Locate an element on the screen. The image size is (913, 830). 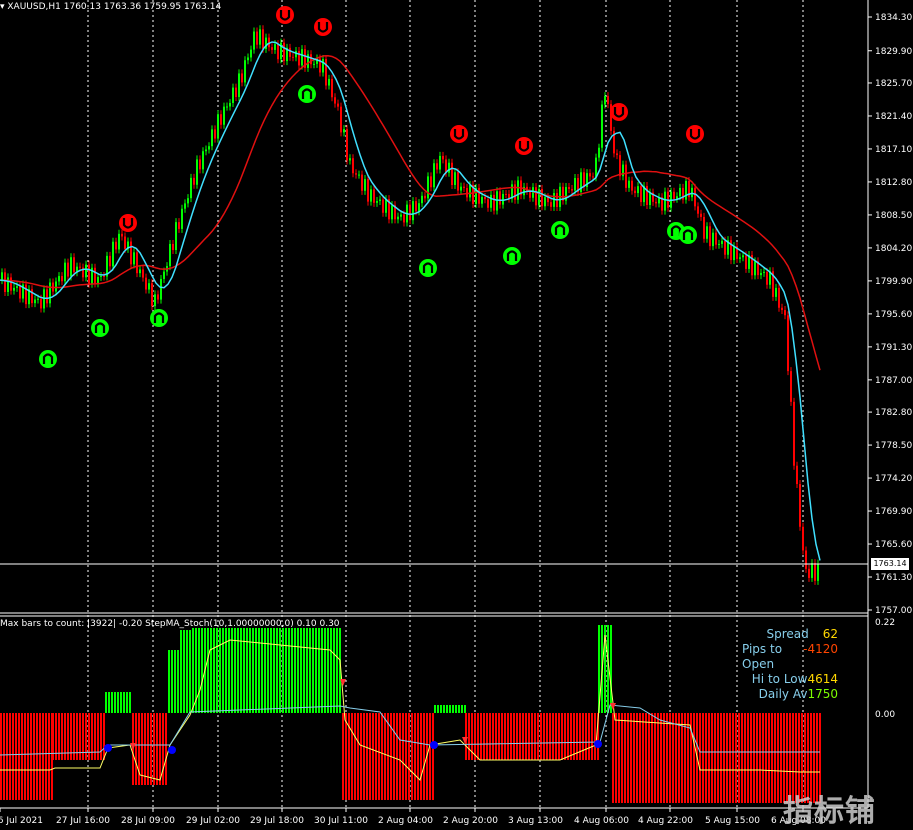
price-tick-label: 1769.90 is located at coordinates (893, 512).